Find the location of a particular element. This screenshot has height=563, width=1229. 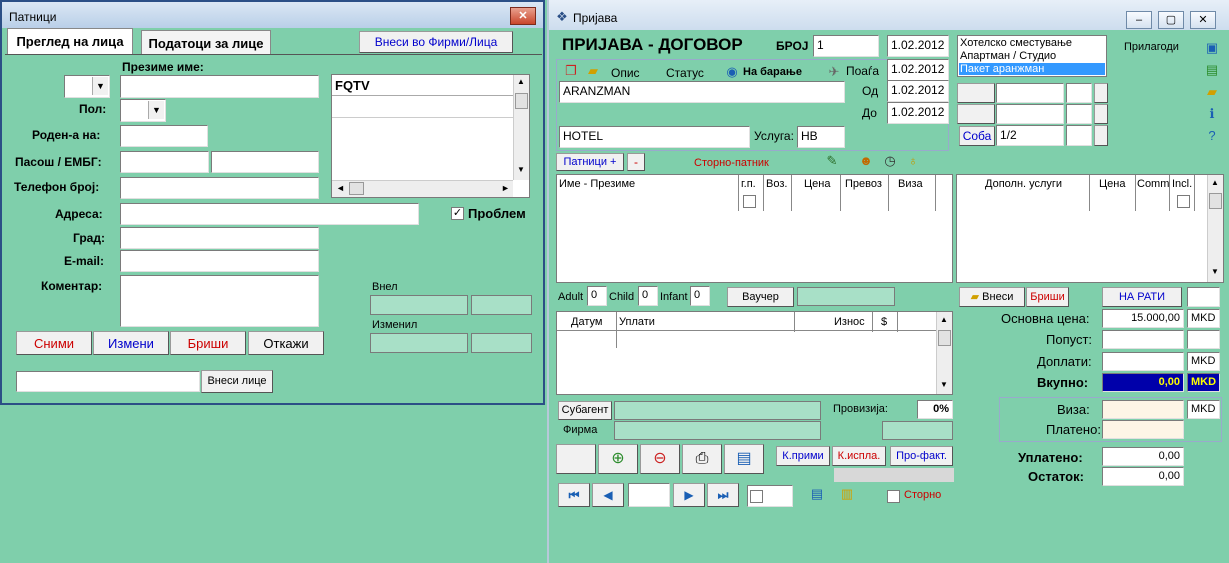

fqtv-vscrollbar: ▲ ▼ is located at coordinates (521, 127).